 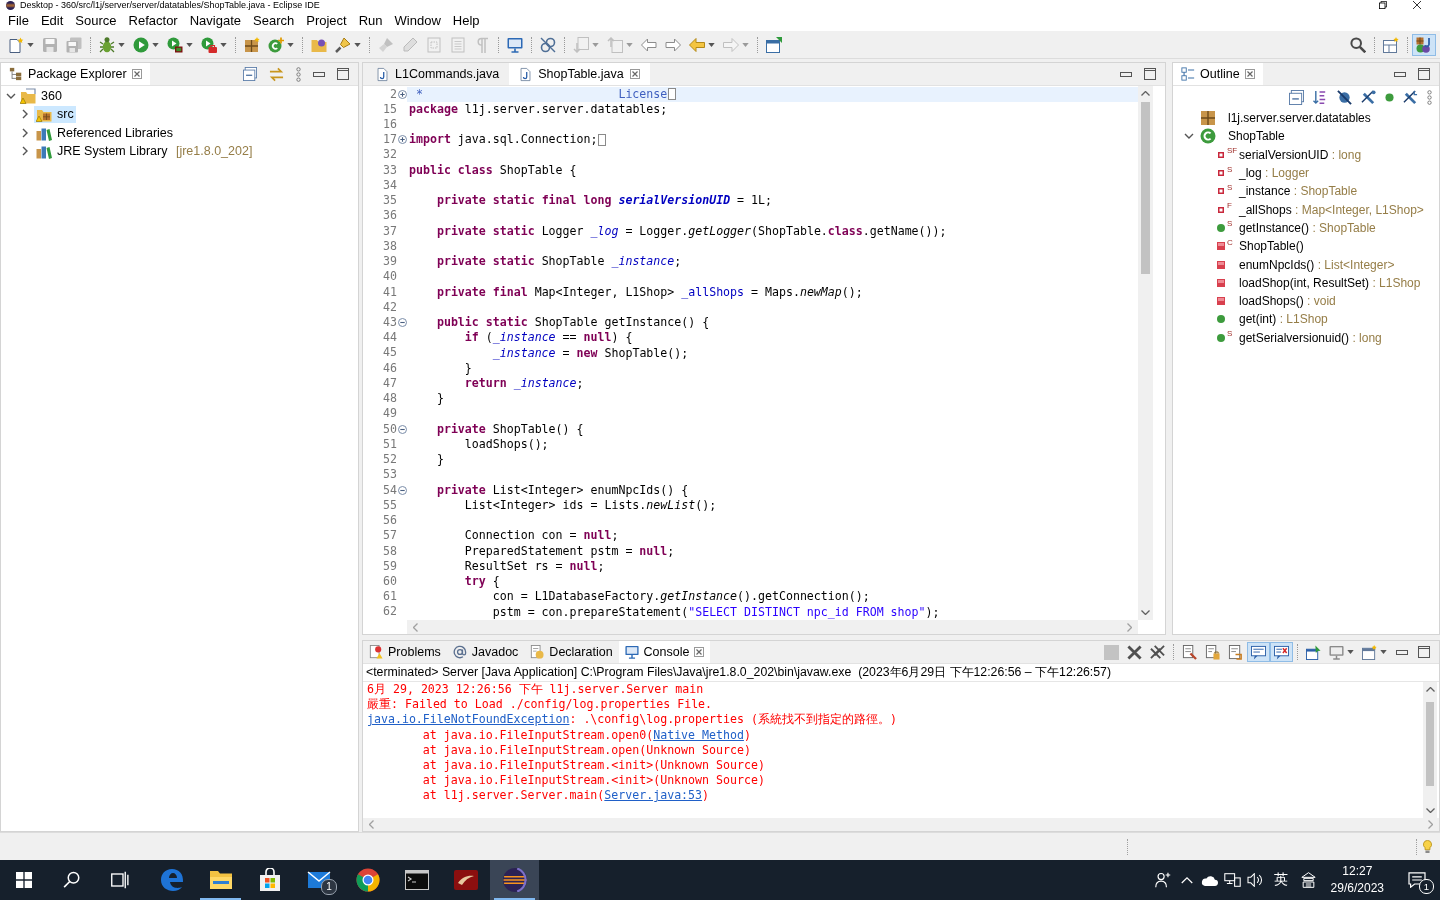 I want to click on outline-item: l1j.server.server.datatables, so click(x=1285, y=118).